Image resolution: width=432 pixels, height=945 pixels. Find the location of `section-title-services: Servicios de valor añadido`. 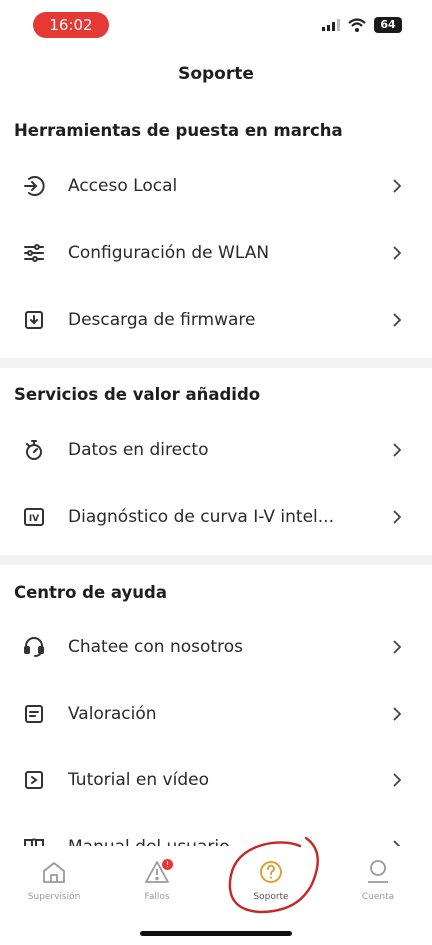

section-title-services: Servicios de valor añadido is located at coordinates (137, 394).